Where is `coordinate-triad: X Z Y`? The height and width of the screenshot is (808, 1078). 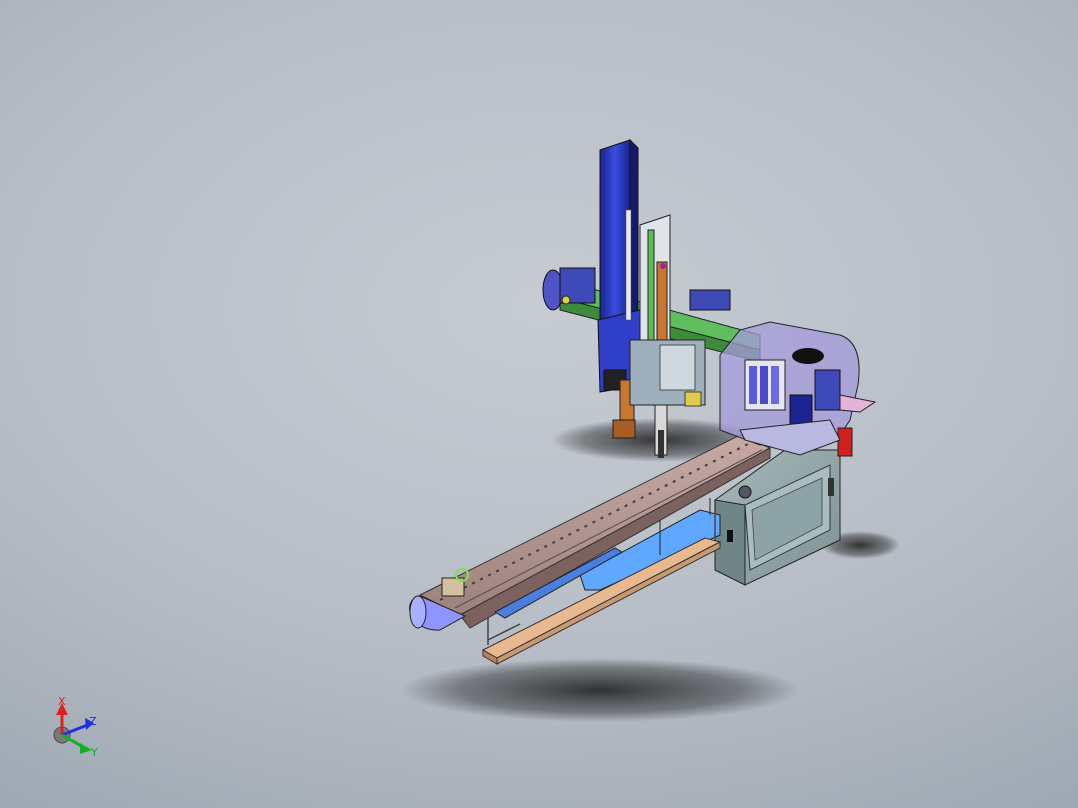
coordinate-triad: X Z Y is located at coordinates (75, 727).